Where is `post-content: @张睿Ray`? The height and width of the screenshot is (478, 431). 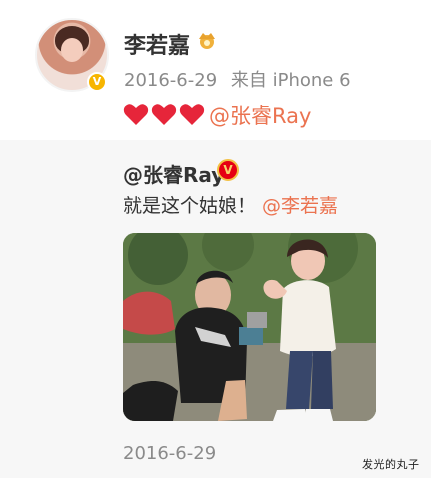
post-content: @张睿Ray is located at coordinates (217, 115).